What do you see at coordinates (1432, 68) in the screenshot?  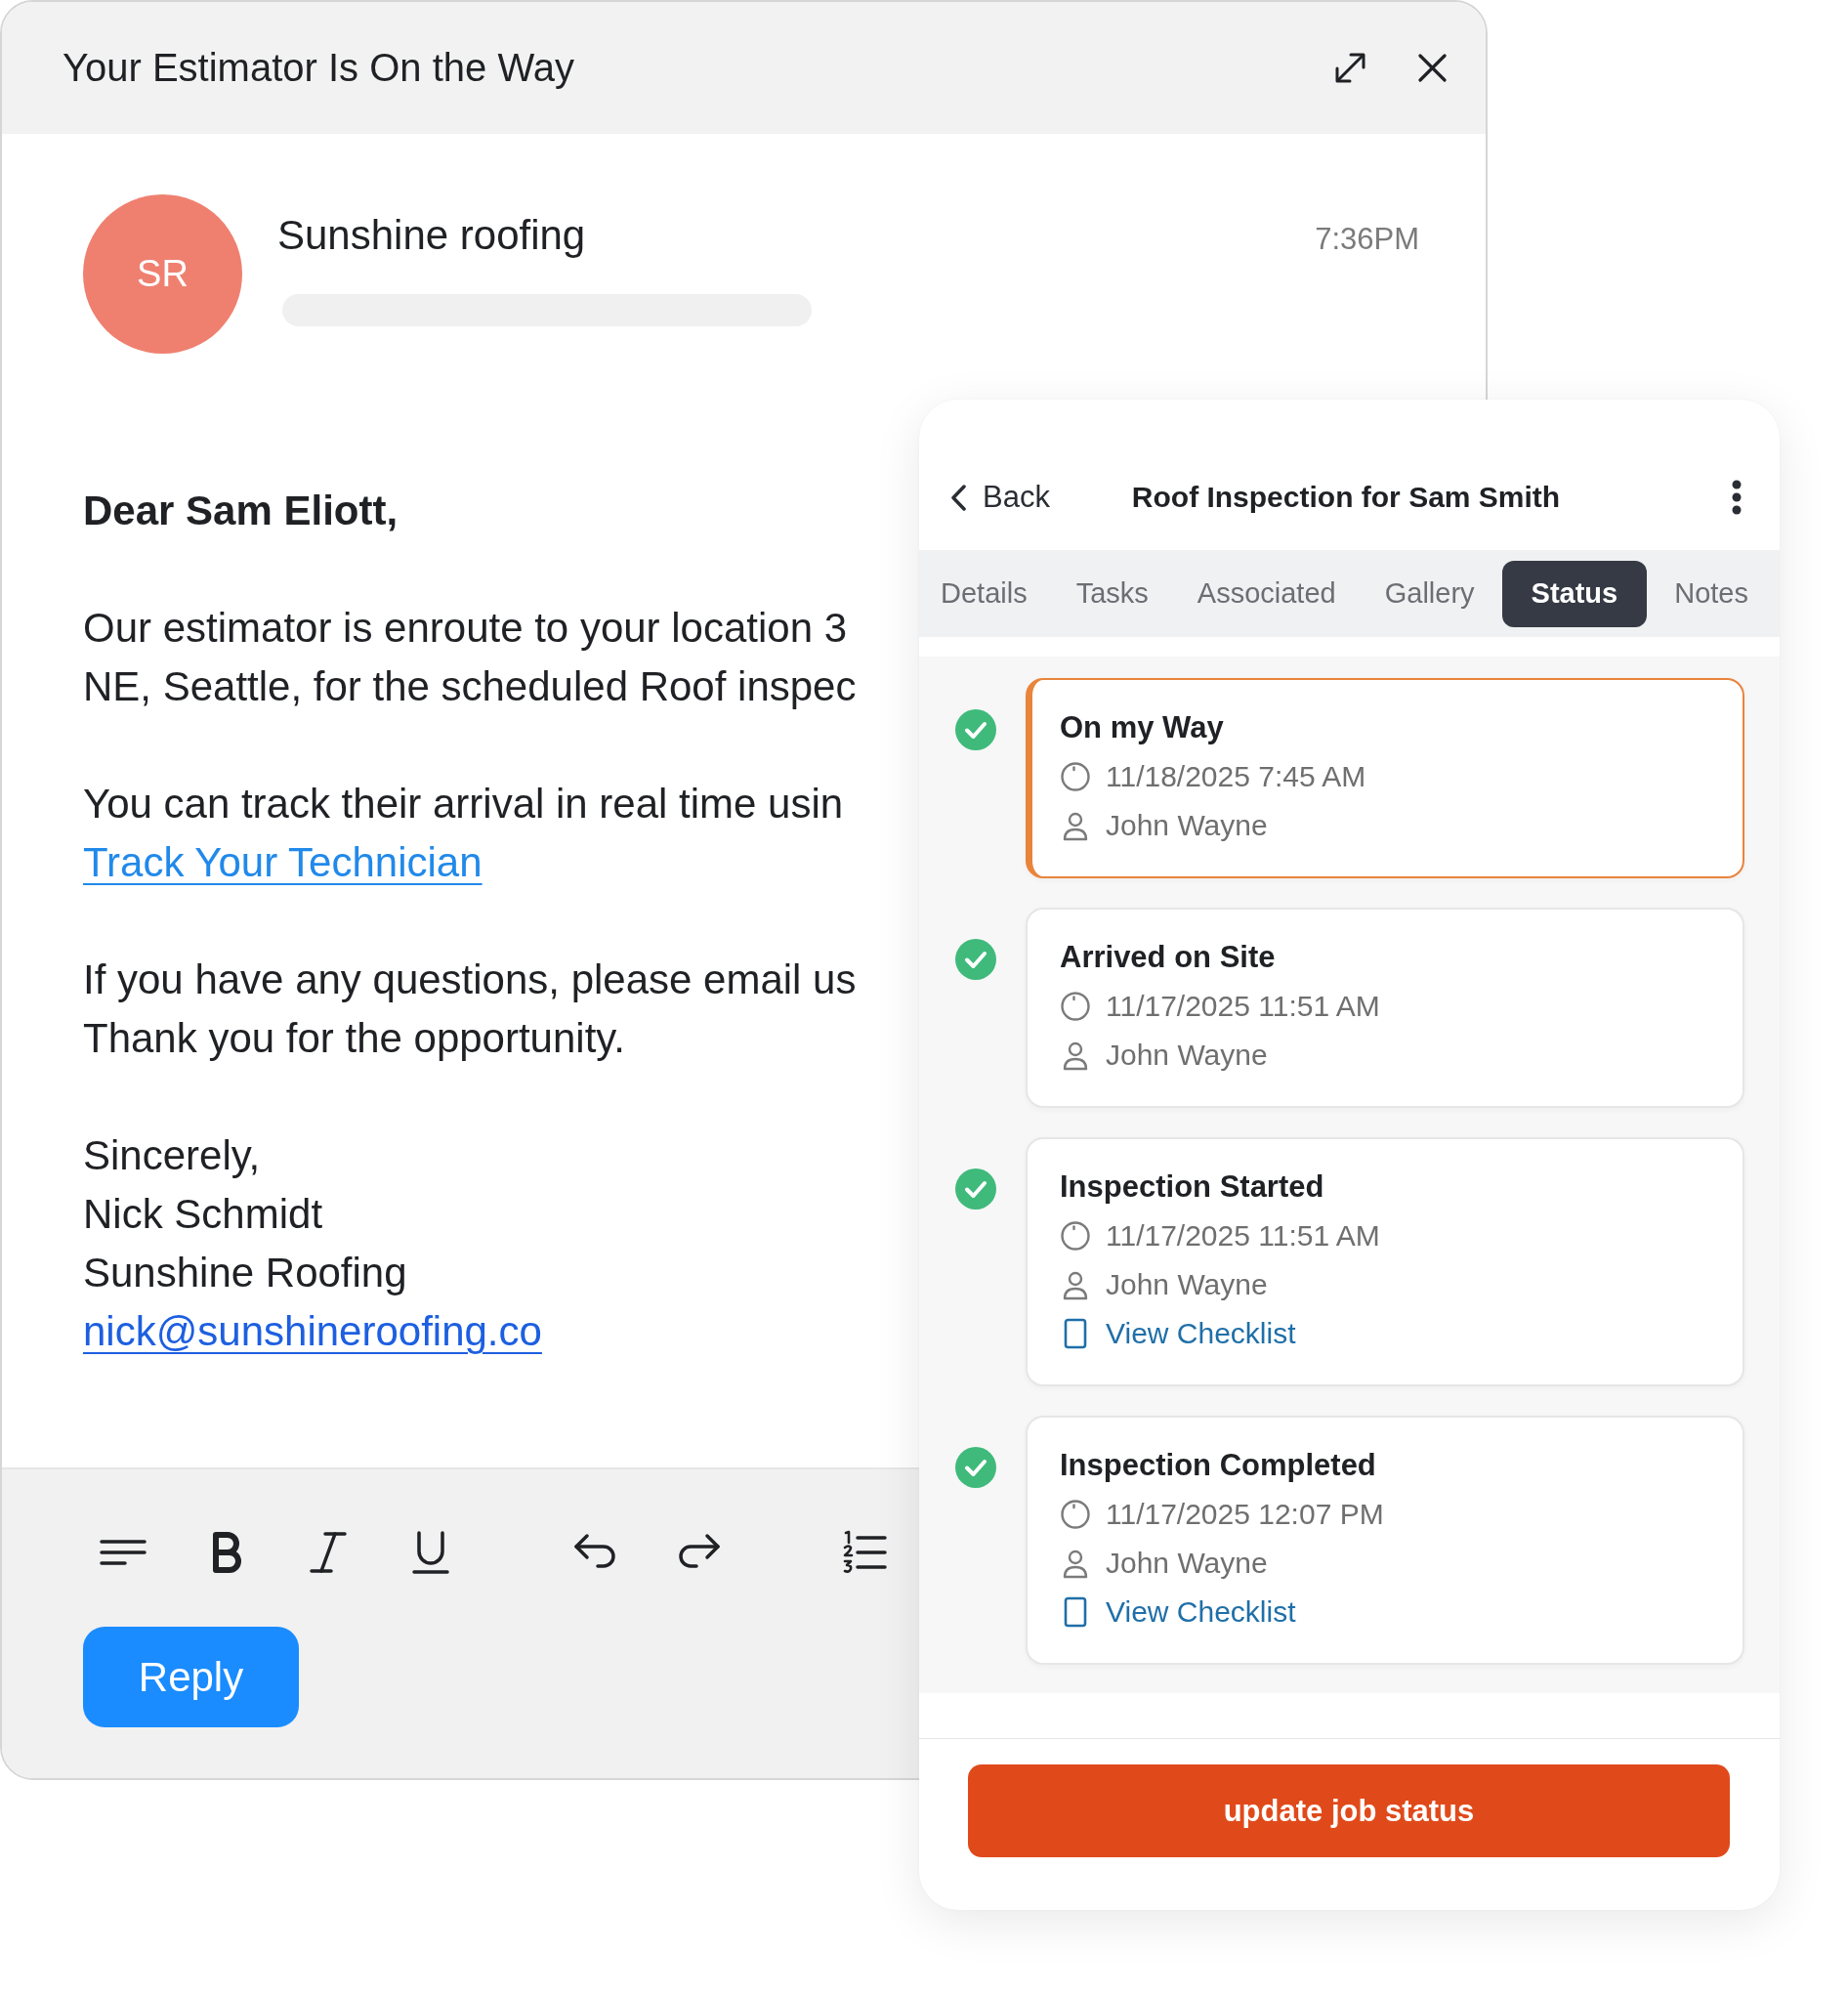 I see `close-icon` at bounding box center [1432, 68].